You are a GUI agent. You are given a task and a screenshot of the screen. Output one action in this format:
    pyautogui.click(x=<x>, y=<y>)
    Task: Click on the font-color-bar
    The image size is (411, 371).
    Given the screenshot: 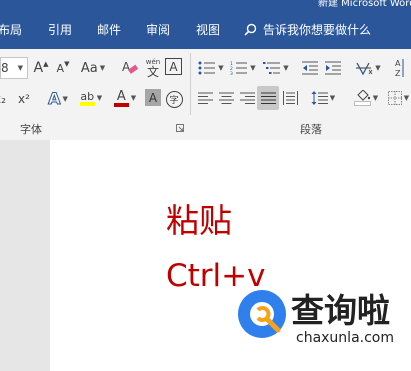 What is the action you would take?
    pyautogui.click(x=121, y=104)
    